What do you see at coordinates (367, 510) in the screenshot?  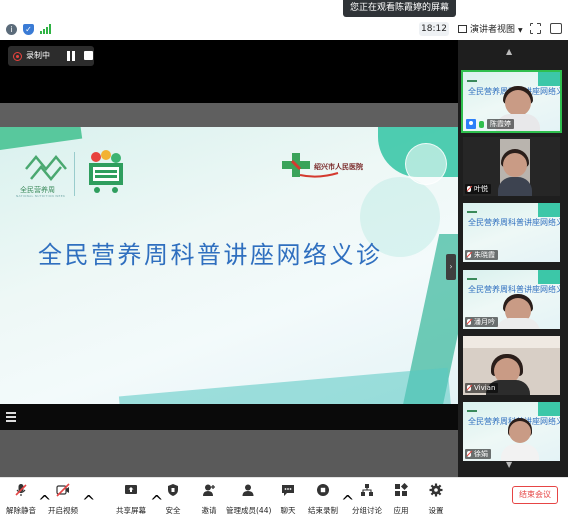 I see `breakout-rooms-label: 分组讨论` at bounding box center [367, 510].